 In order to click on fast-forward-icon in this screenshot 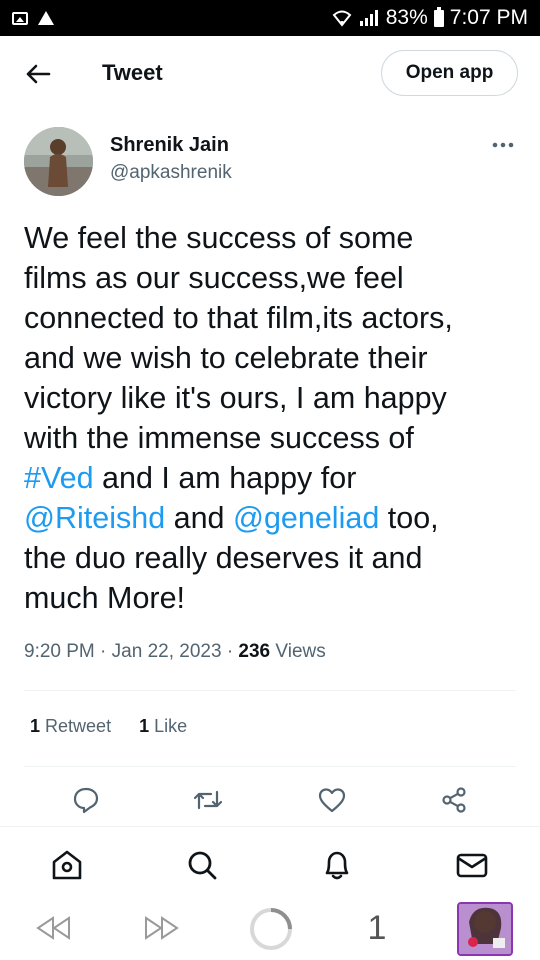, I will do `click(162, 928)`.